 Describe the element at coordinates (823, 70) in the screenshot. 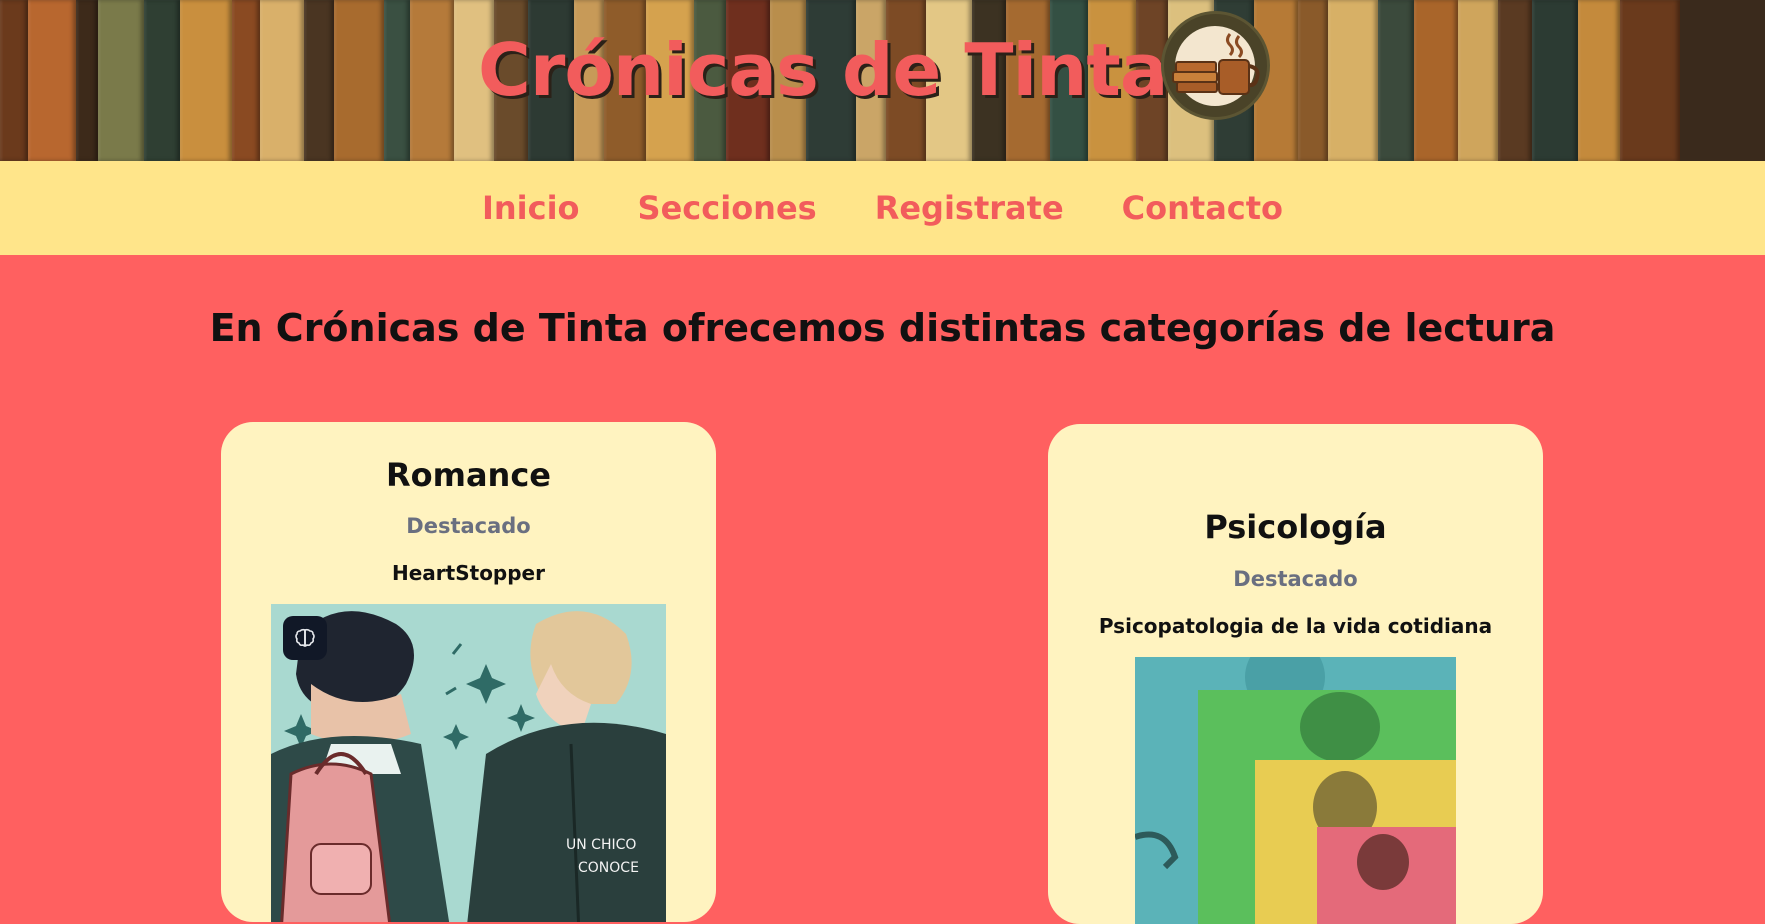

I see `site-title: Crónicas de Tinta` at that location.